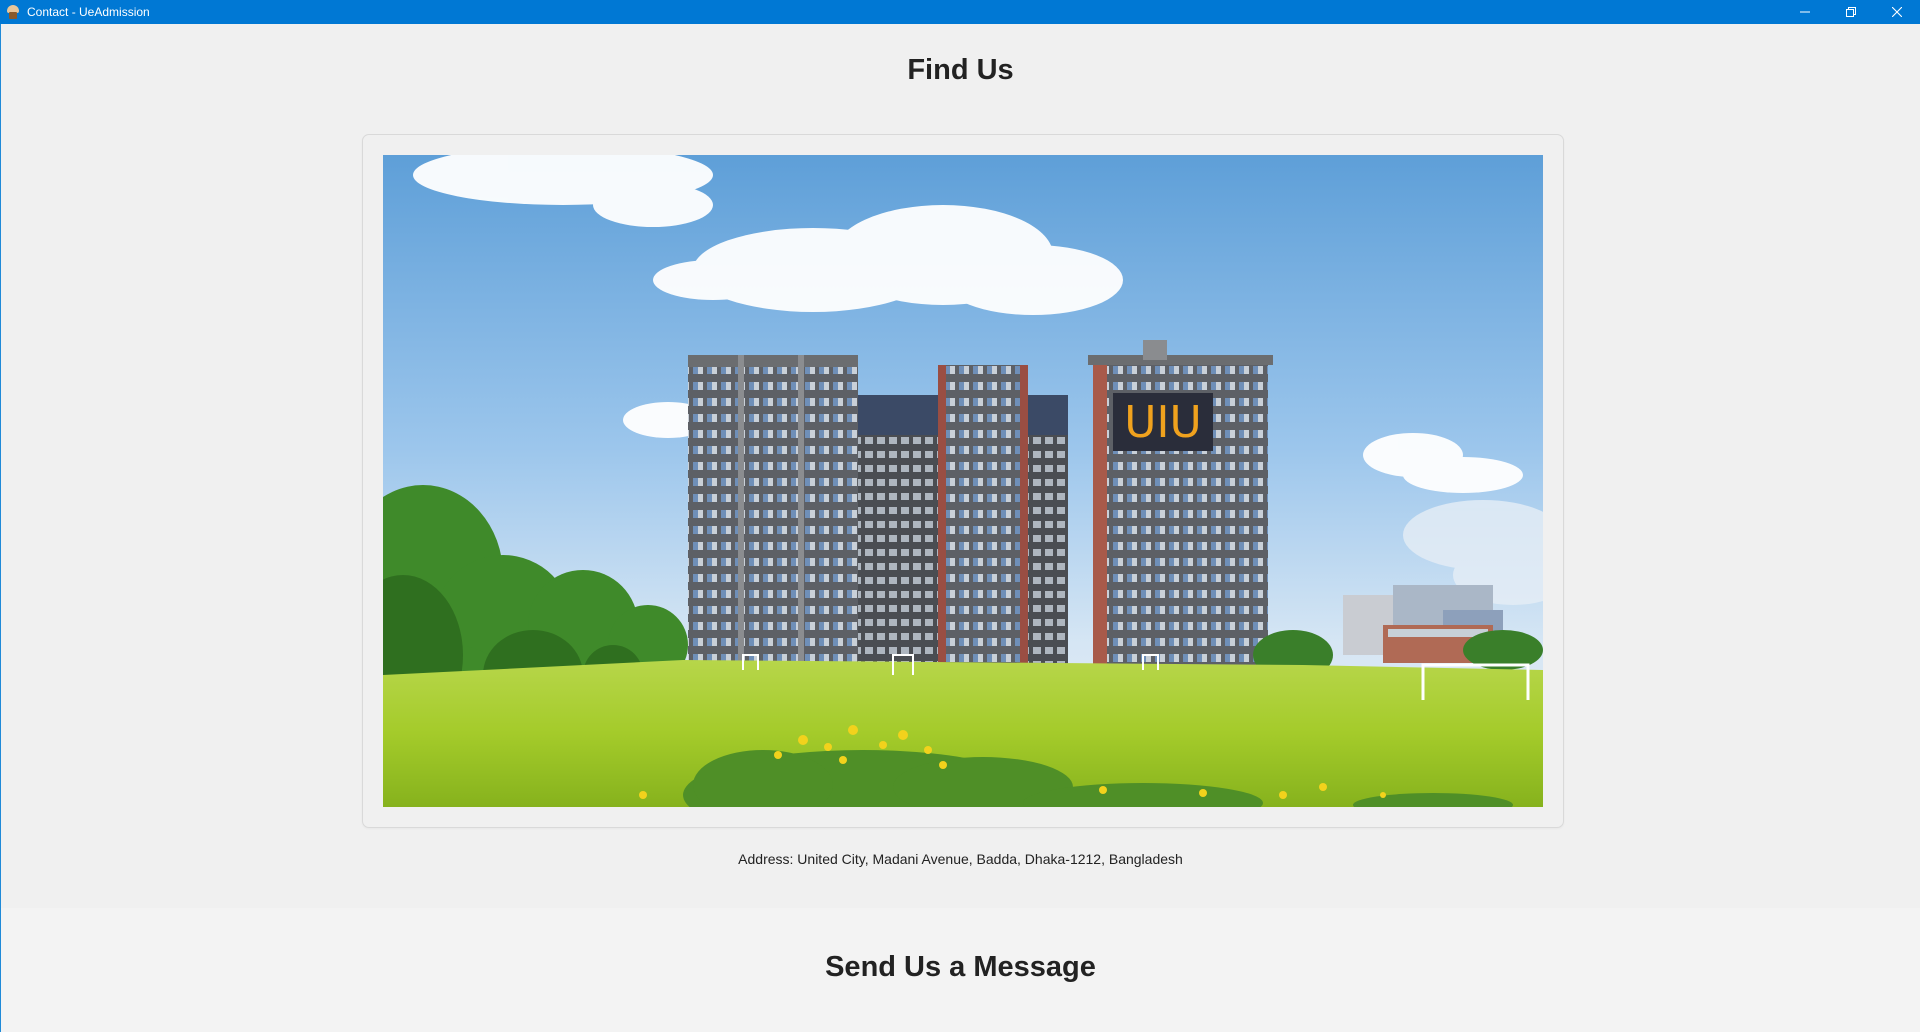 Image resolution: width=1920 pixels, height=1032 pixels. Describe the element at coordinates (960, 967) in the screenshot. I see `send-message-title: Send Us a Message` at that location.